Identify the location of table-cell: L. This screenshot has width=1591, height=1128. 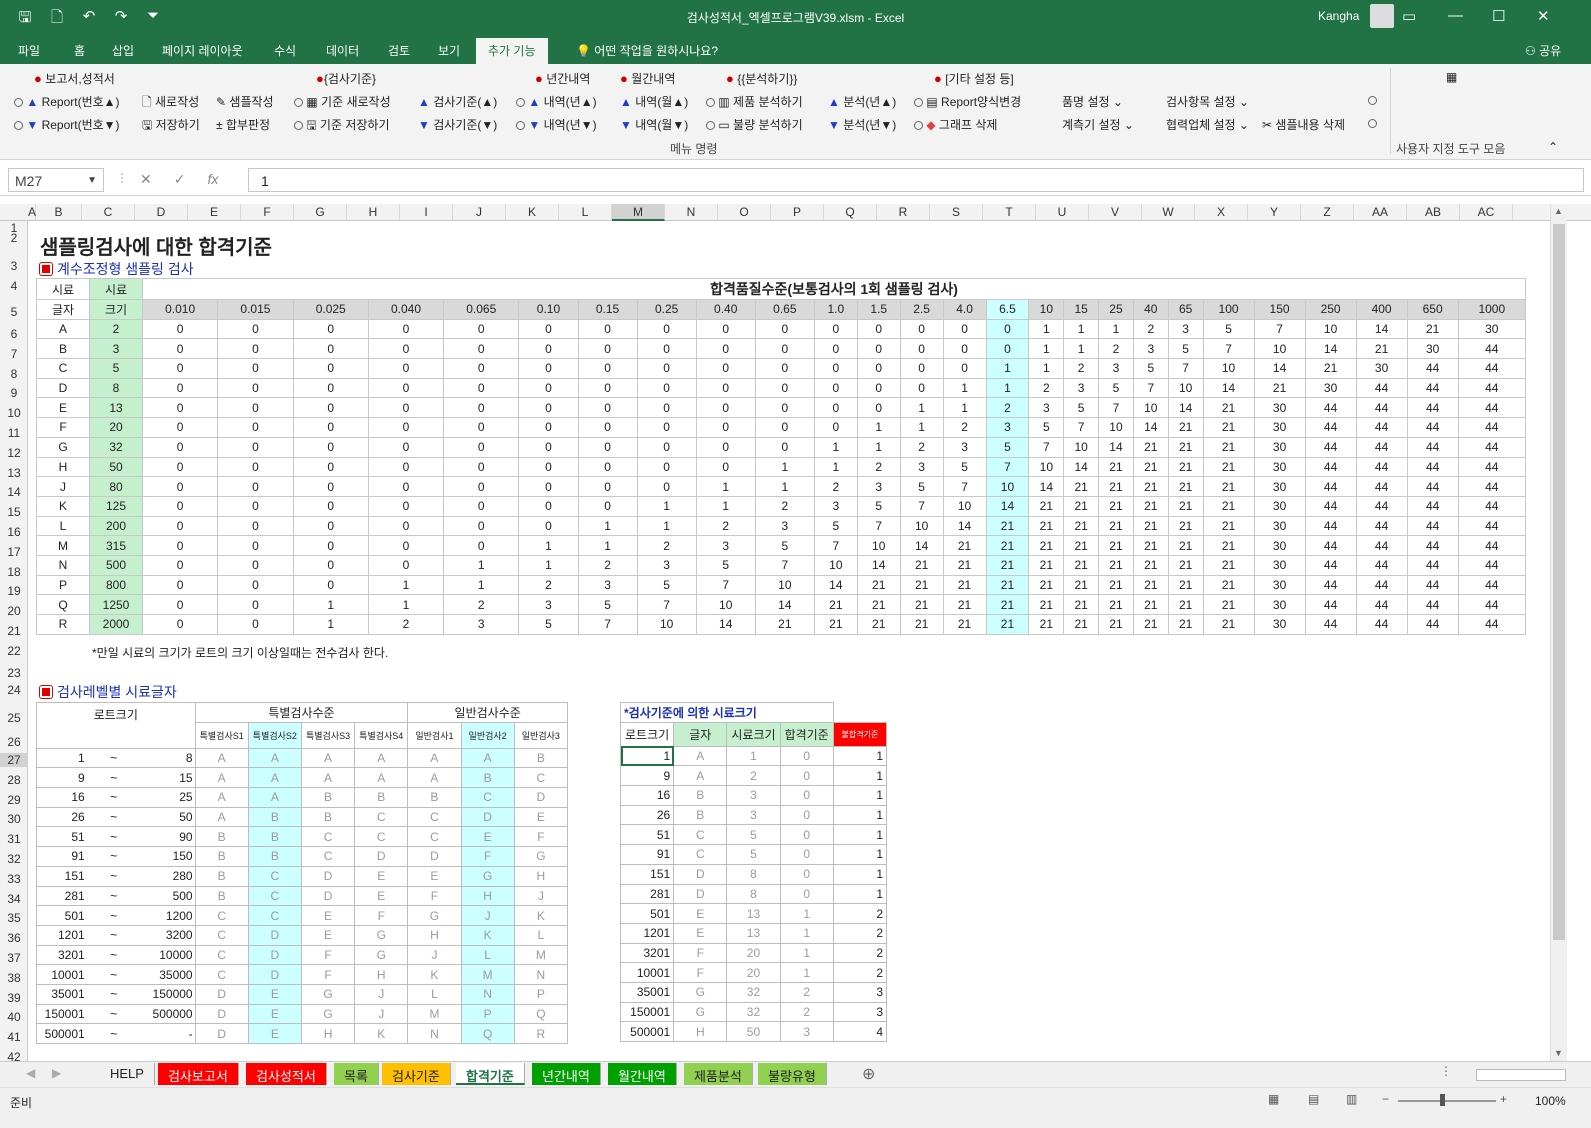
(434, 994).